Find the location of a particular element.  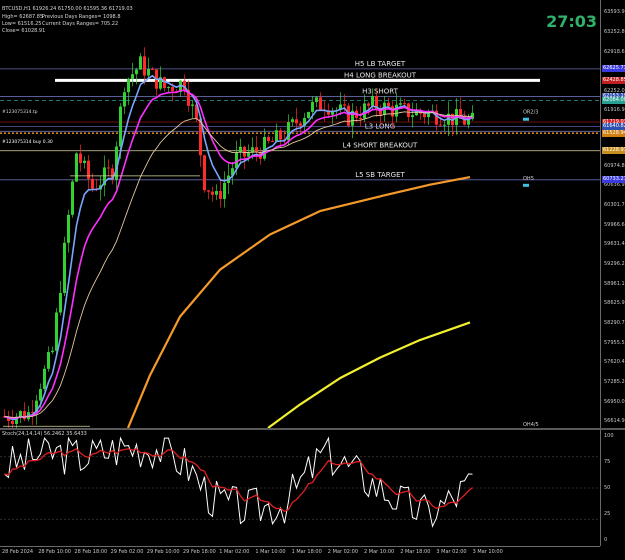

level-label: H5 LB TARGET is located at coordinates (380, 64).